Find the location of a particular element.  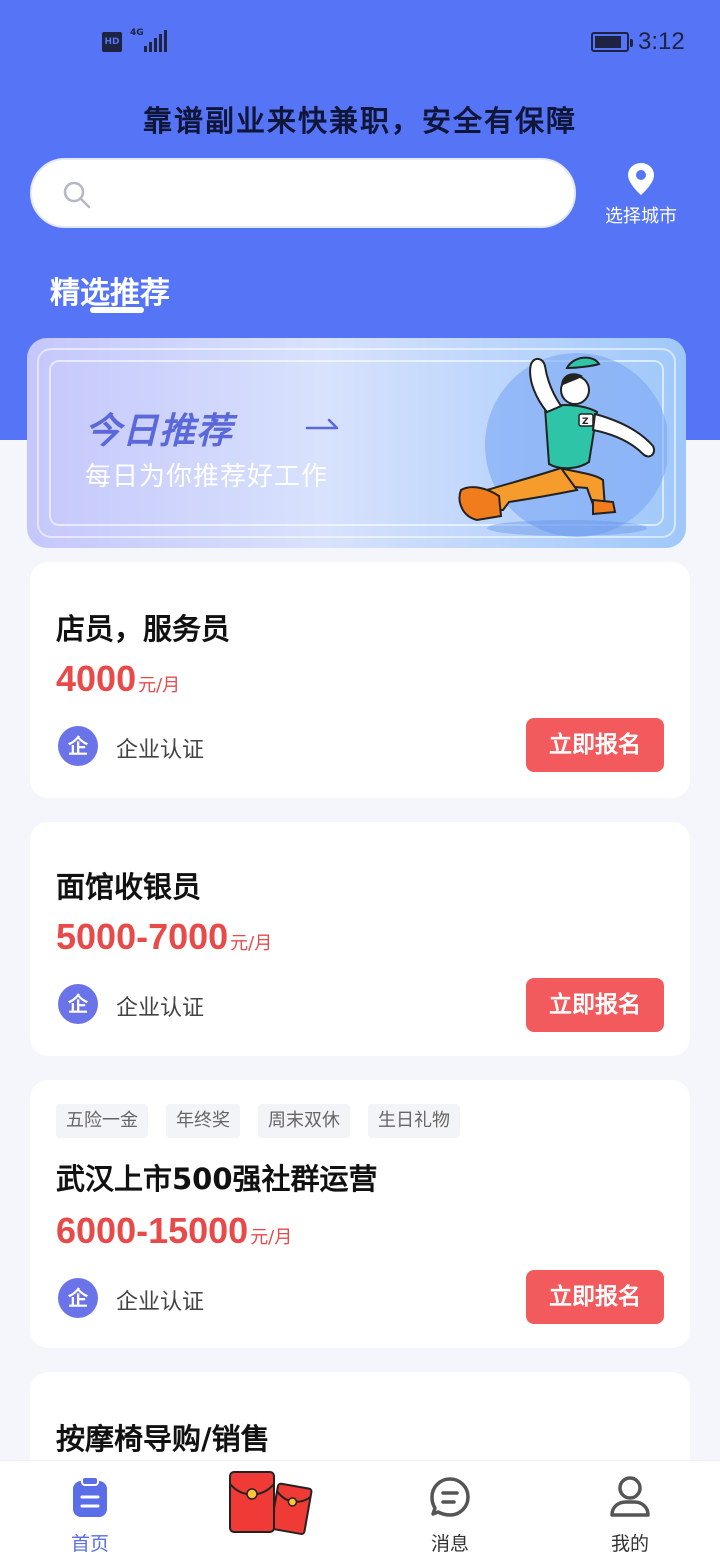

job-card: 面馆收银员 5000-7000 元/月 企 企业认证 立即报名 is located at coordinates (360, 939).